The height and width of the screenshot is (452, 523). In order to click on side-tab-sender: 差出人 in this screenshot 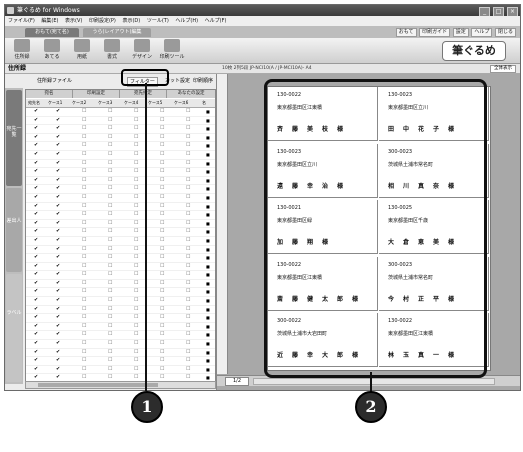, I will do `click(14, 230)`.